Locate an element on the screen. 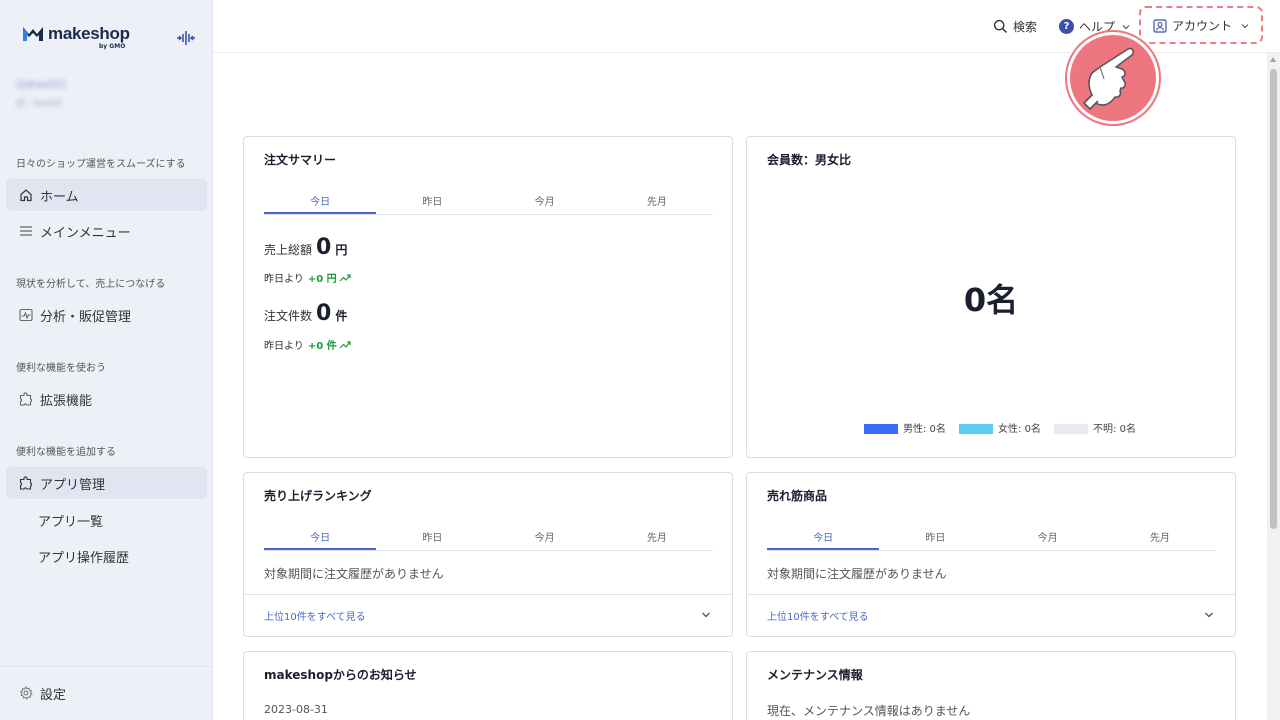 This screenshot has width=1280, height=720. news-card: makeshopからのお知らせ 2023-08-31 is located at coordinates (488, 685).